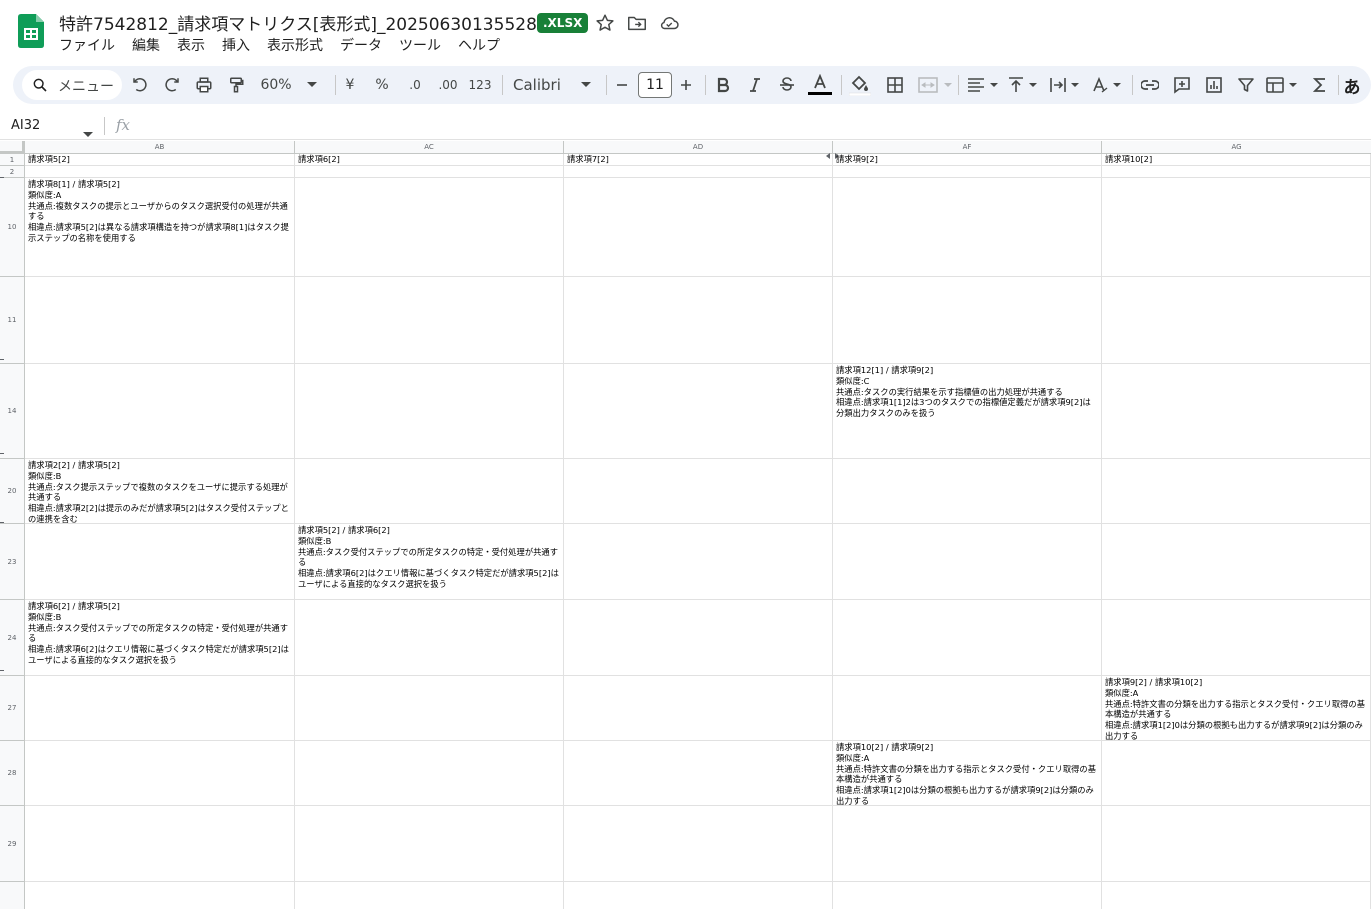 This screenshot has height=909, width=1371. What do you see at coordinates (967, 708) in the screenshot?
I see `cell-af27` at bounding box center [967, 708].